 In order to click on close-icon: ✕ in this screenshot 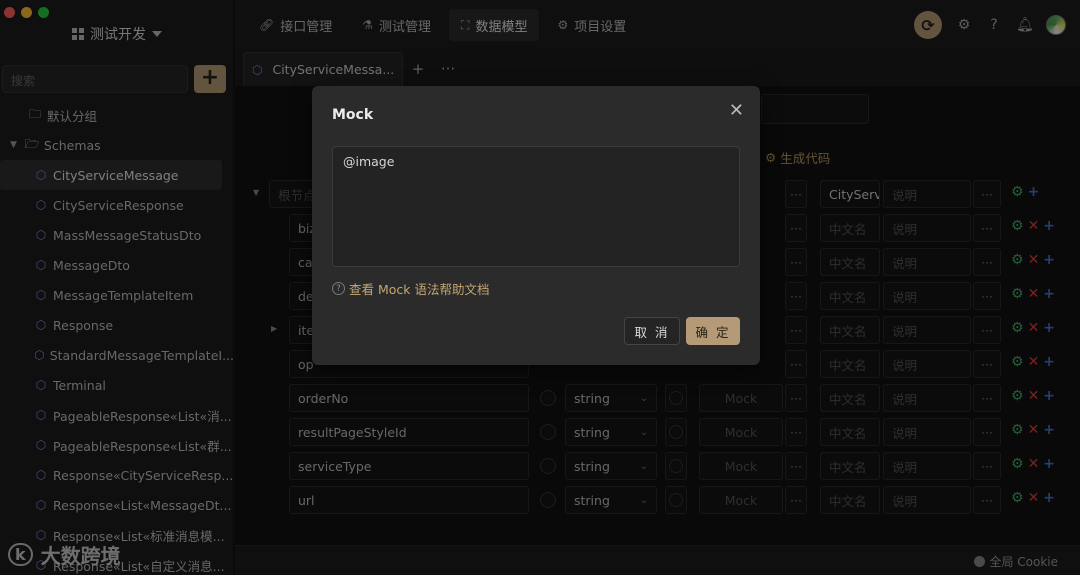, I will do `click(736, 110)`.